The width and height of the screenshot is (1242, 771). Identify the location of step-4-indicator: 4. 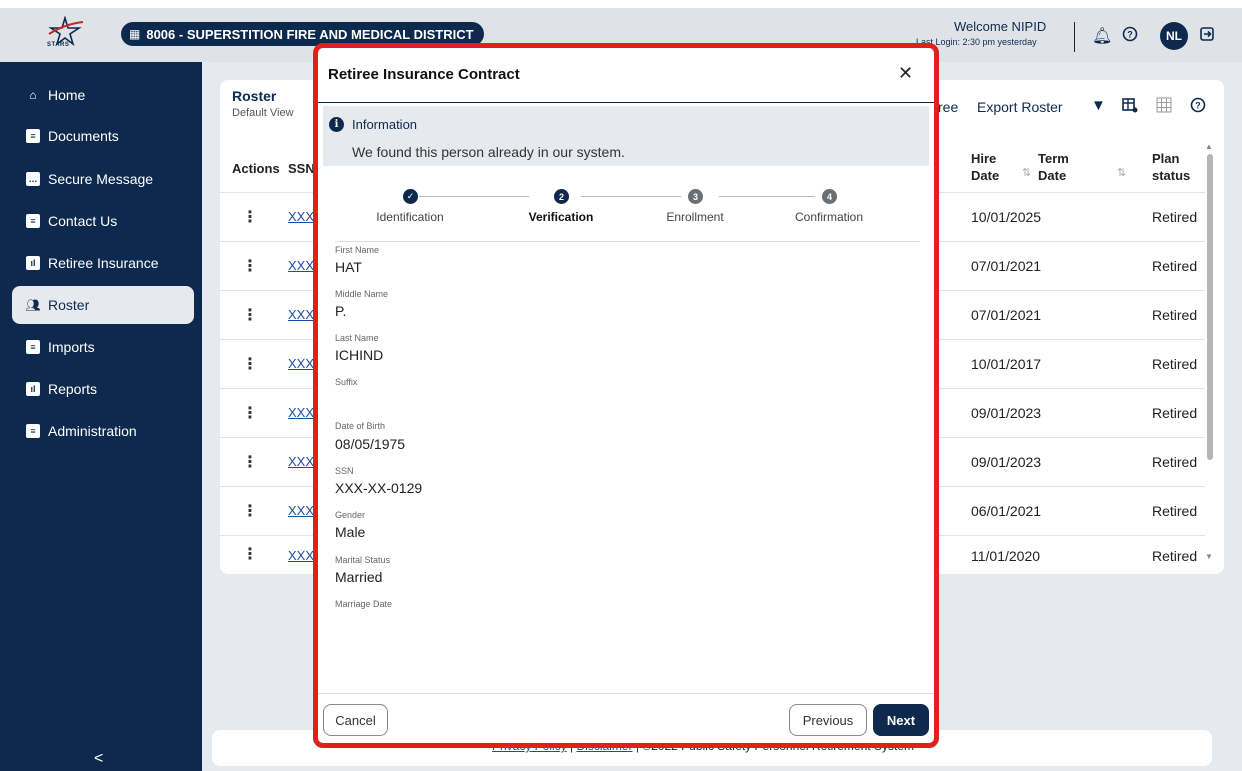
(829, 196).